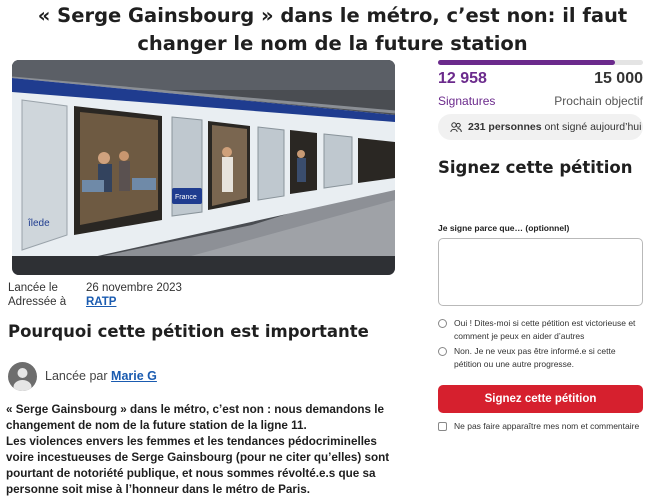  I want to click on launched-label: Lancée le, so click(33, 288).